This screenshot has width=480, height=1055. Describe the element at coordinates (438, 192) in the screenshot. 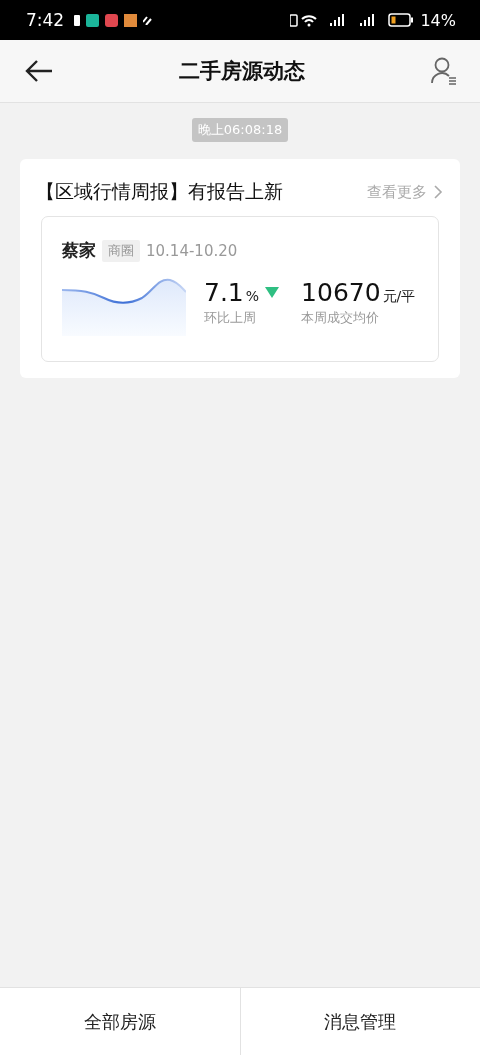

I see `chevron-right-icon` at that location.